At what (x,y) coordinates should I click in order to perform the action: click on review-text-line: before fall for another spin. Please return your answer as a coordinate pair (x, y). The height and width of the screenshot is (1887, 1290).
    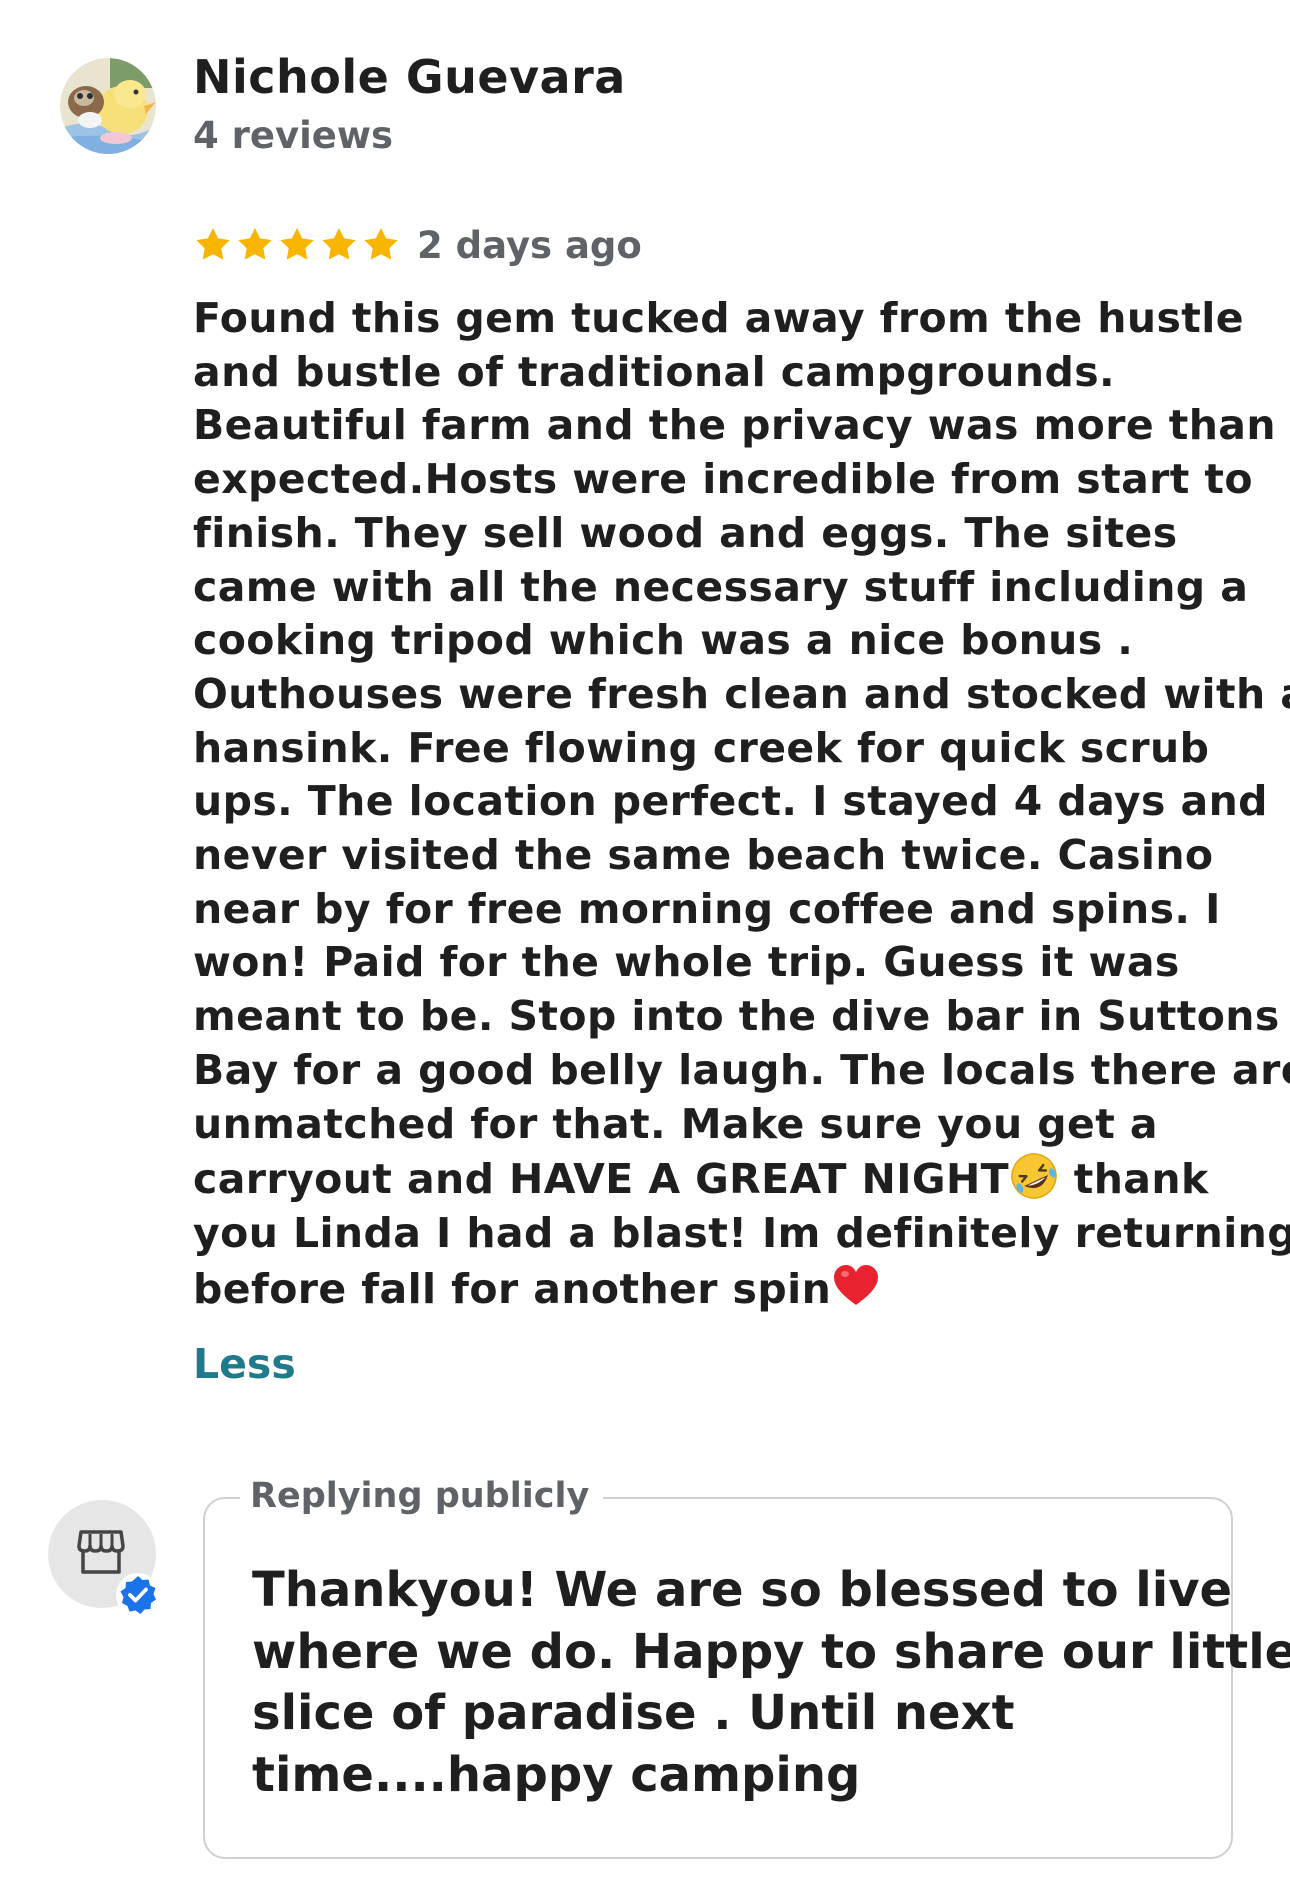
    Looking at the image, I should click on (723, 1289).